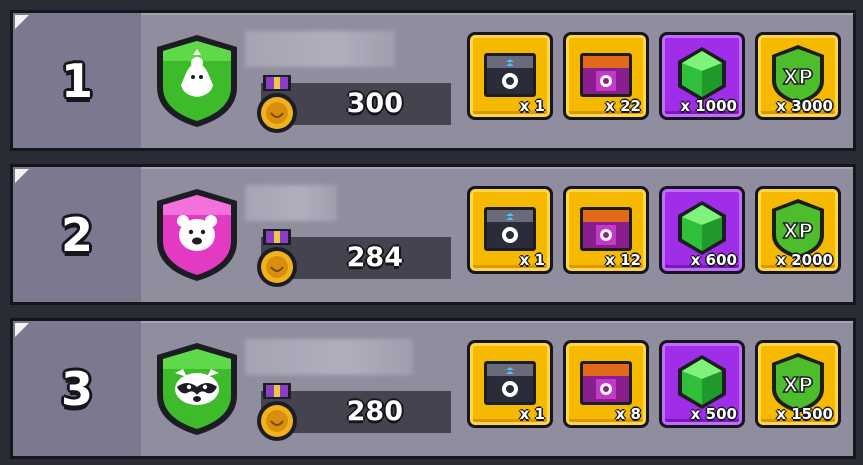 The width and height of the screenshot is (863, 465). Describe the element at coordinates (804, 414) in the screenshot. I see `reward-quantity: x 1500` at that location.